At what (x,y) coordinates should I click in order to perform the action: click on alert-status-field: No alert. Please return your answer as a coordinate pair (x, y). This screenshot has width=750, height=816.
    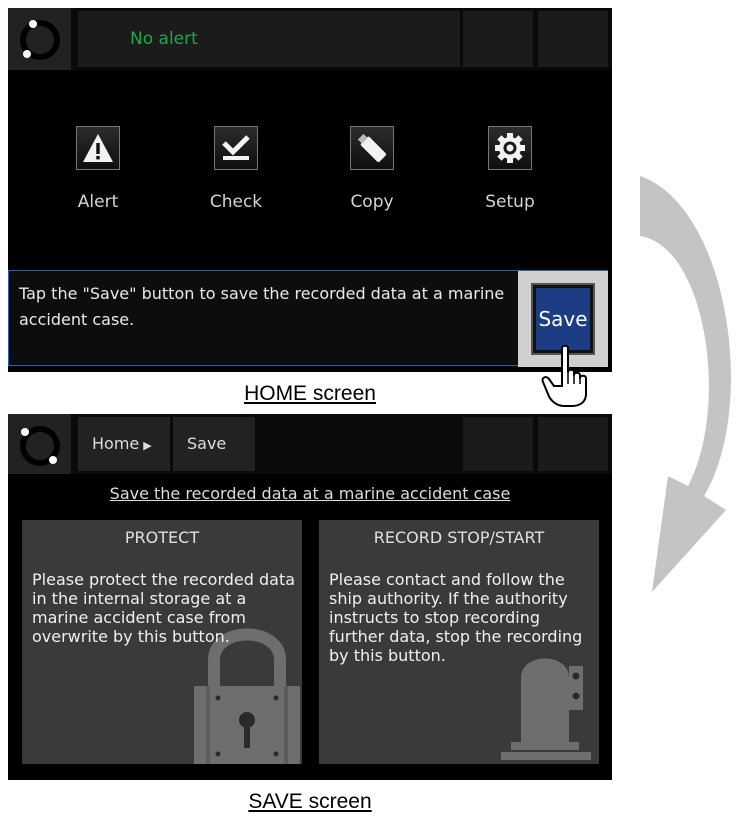
    Looking at the image, I should click on (269, 39).